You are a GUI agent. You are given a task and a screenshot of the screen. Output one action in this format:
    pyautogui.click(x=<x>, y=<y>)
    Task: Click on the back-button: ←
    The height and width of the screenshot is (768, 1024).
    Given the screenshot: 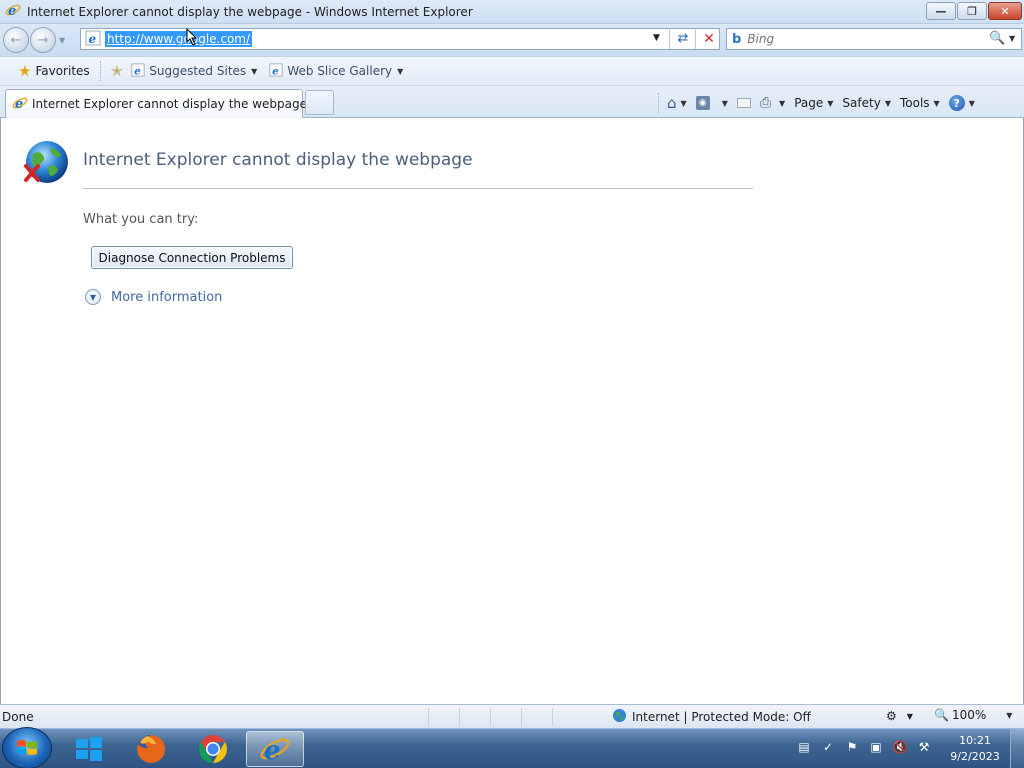 What is the action you would take?
    pyautogui.click(x=16, y=40)
    